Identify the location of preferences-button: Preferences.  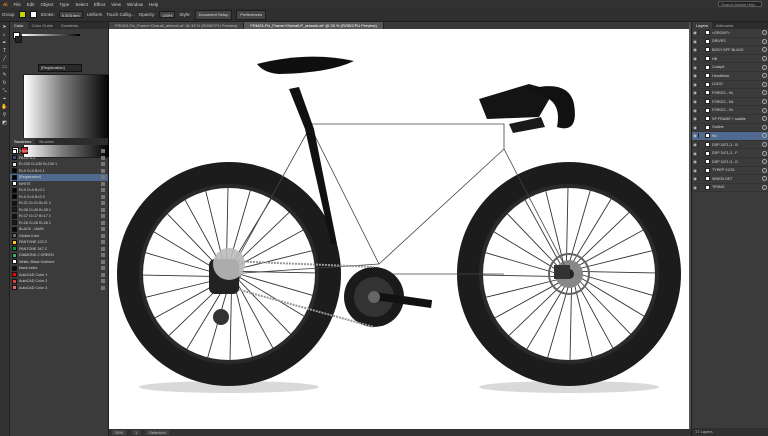
(251, 14).